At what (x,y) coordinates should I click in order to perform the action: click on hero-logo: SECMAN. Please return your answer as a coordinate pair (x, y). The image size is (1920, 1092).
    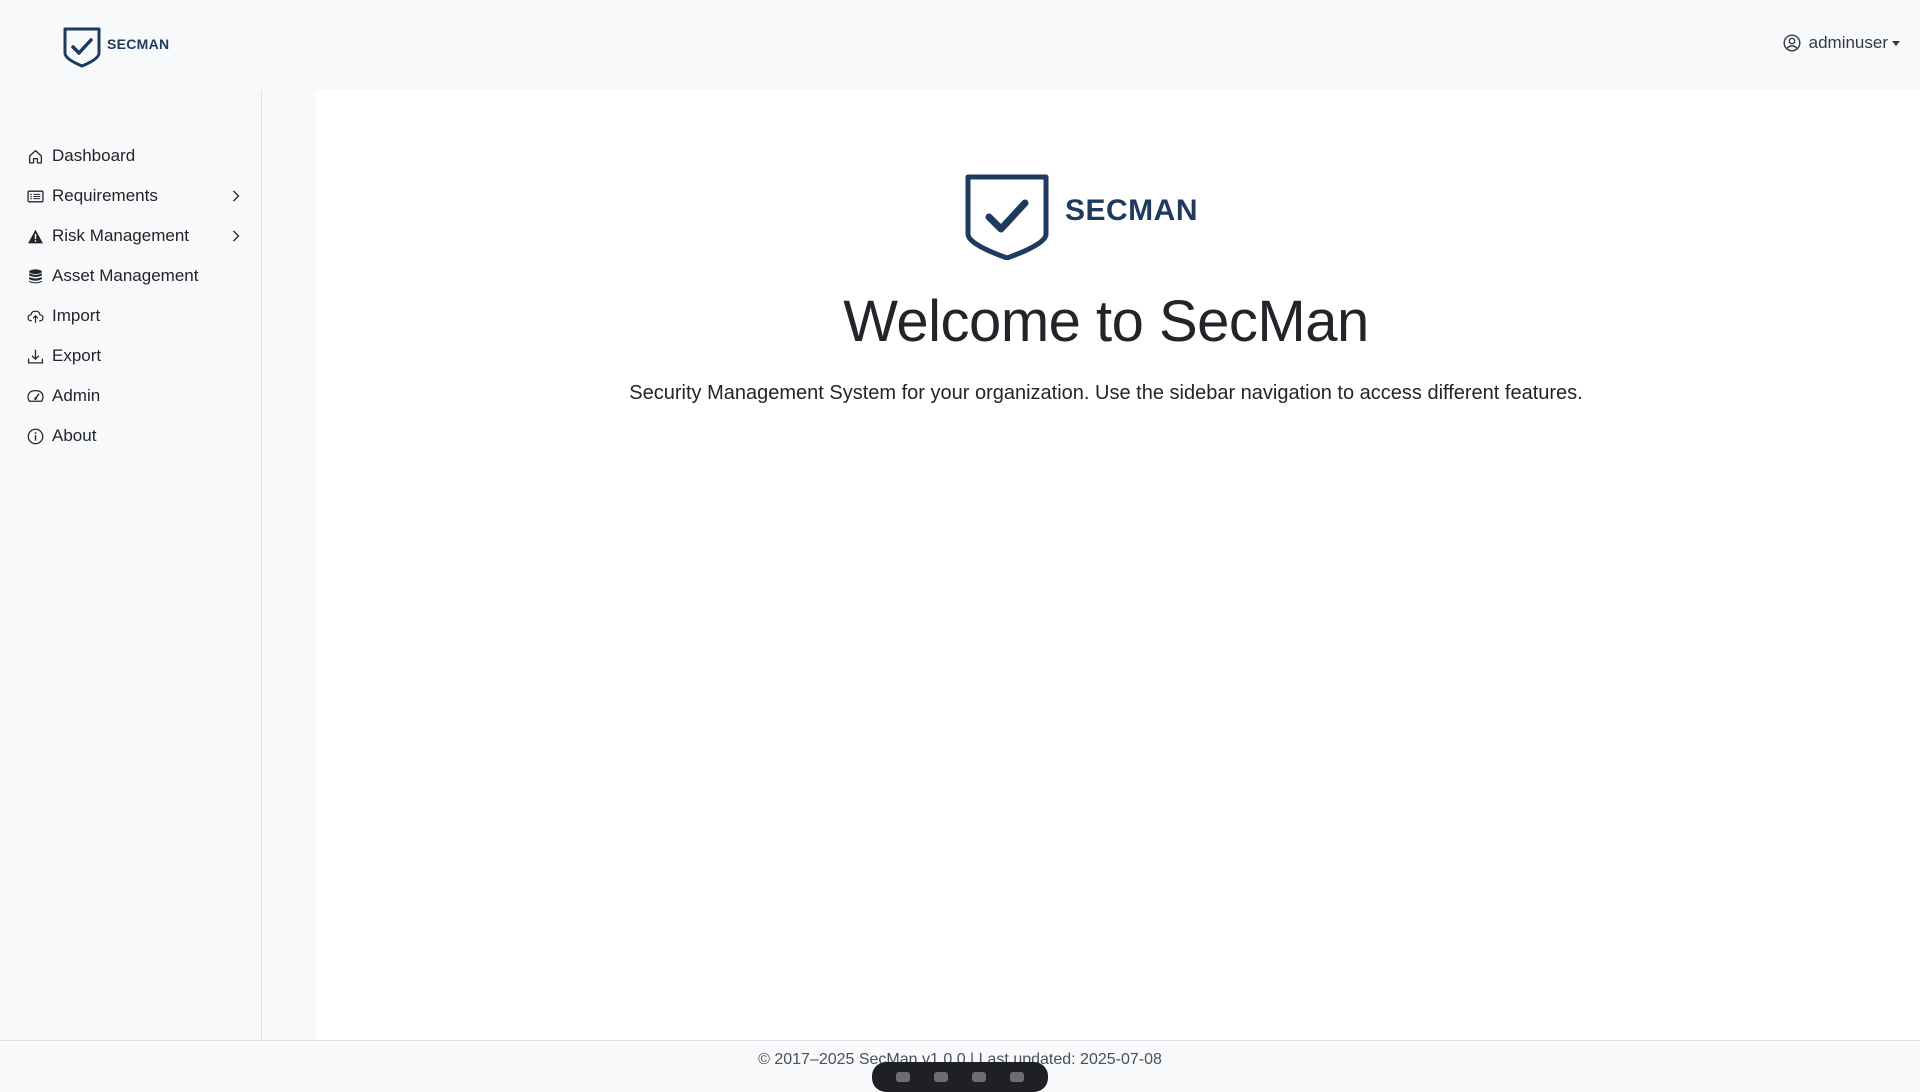
    Looking at the image, I should click on (1080, 216).